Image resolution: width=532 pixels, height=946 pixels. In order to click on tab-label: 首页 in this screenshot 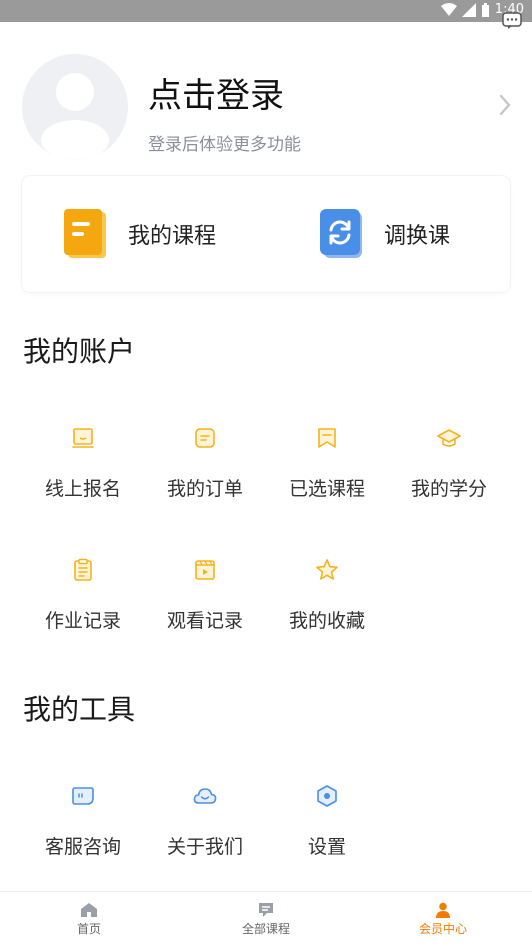, I will do `click(88, 929)`.